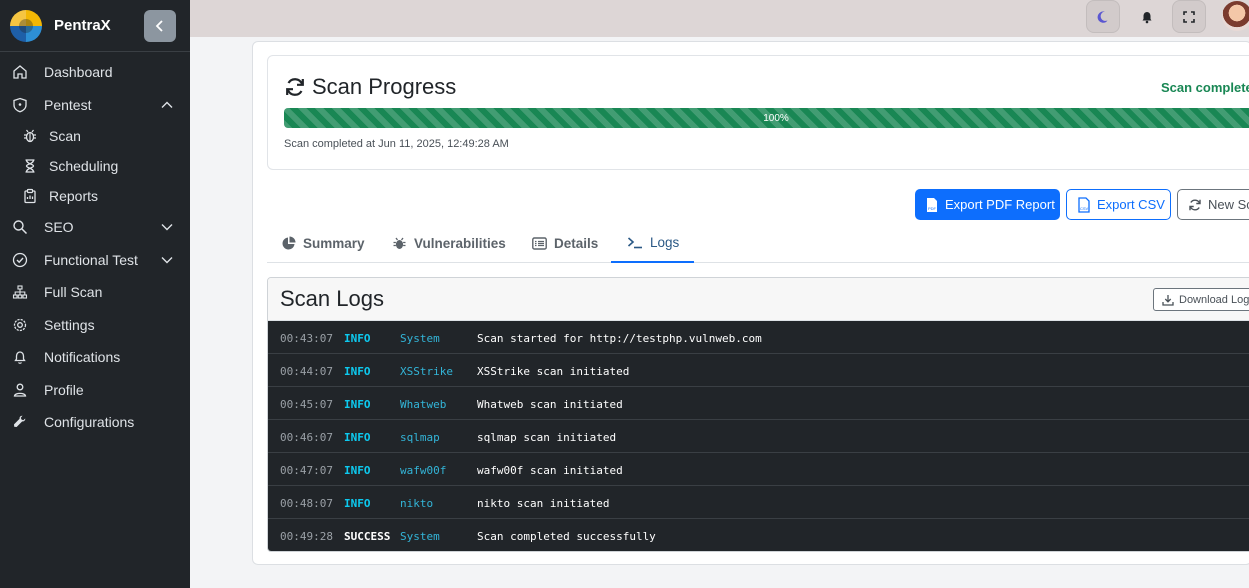  Describe the element at coordinates (306, 536) in the screenshot. I see `log-time: 00:49:28` at that location.